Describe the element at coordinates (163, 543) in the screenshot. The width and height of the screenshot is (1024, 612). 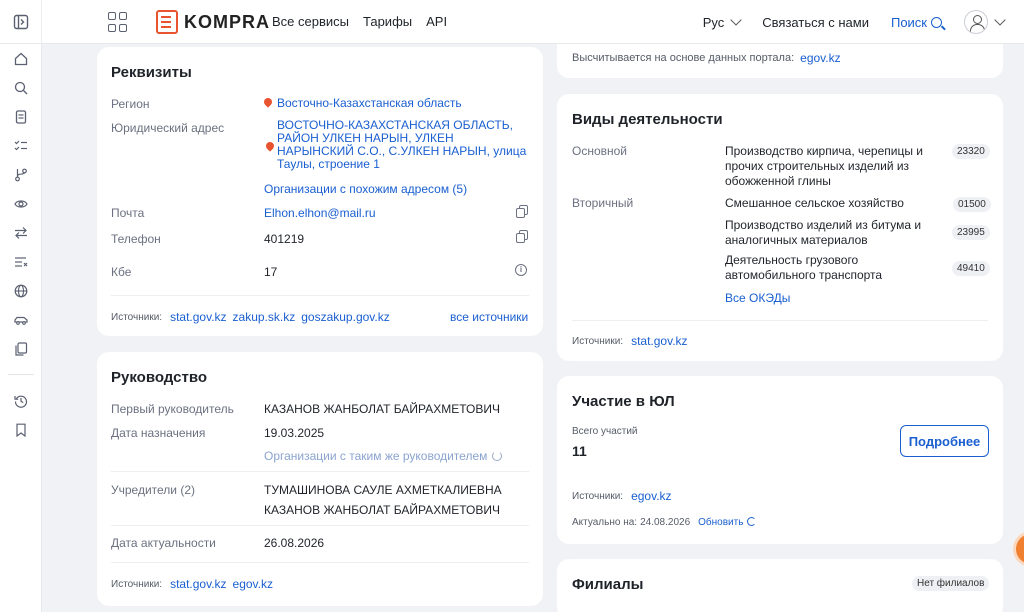
I see `actuality-label: Дата актуальности` at that location.